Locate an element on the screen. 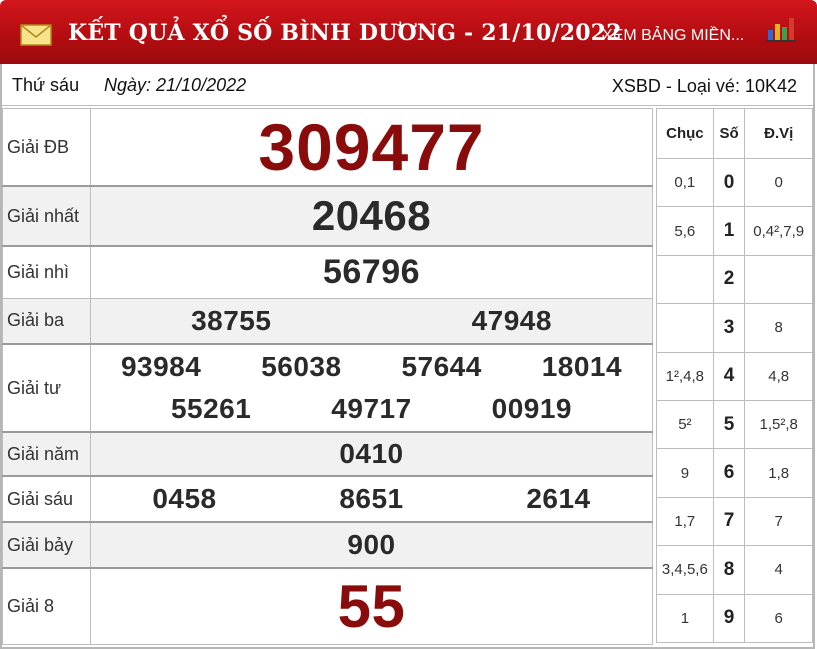 Image resolution: width=817 pixels, height=649 pixels. loto-tens: 9 is located at coordinates (685, 473).